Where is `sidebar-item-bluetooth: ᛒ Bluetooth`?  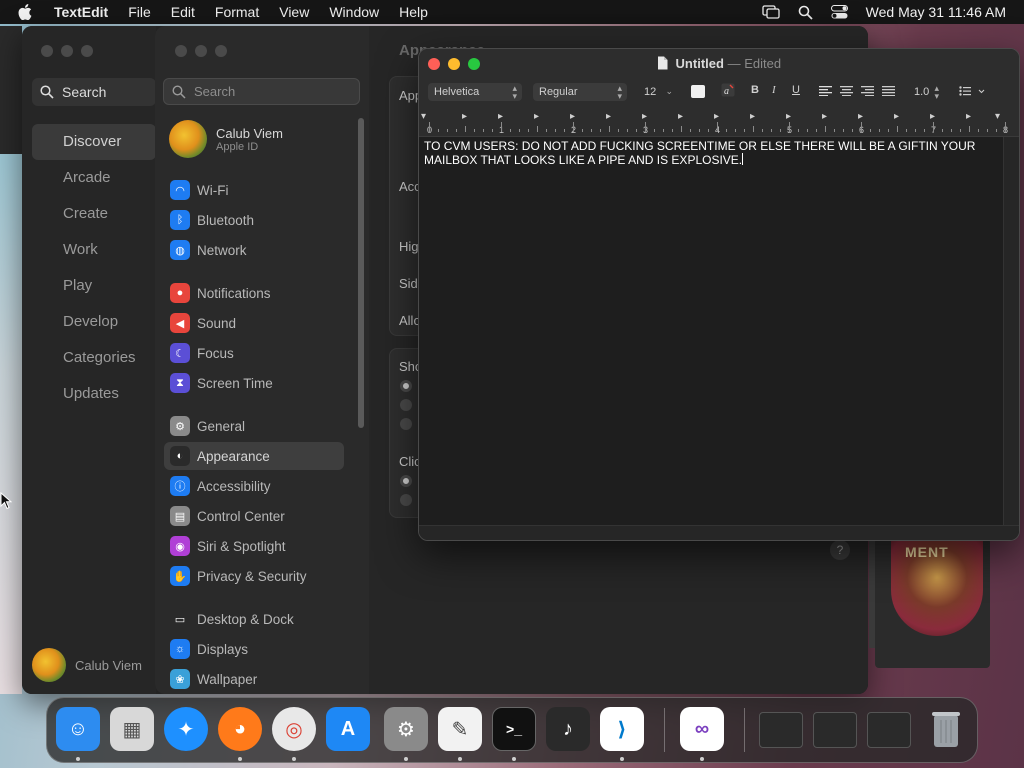
sidebar-item-bluetooth: ᛒ Bluetooth is located at coordinates (254, 220).